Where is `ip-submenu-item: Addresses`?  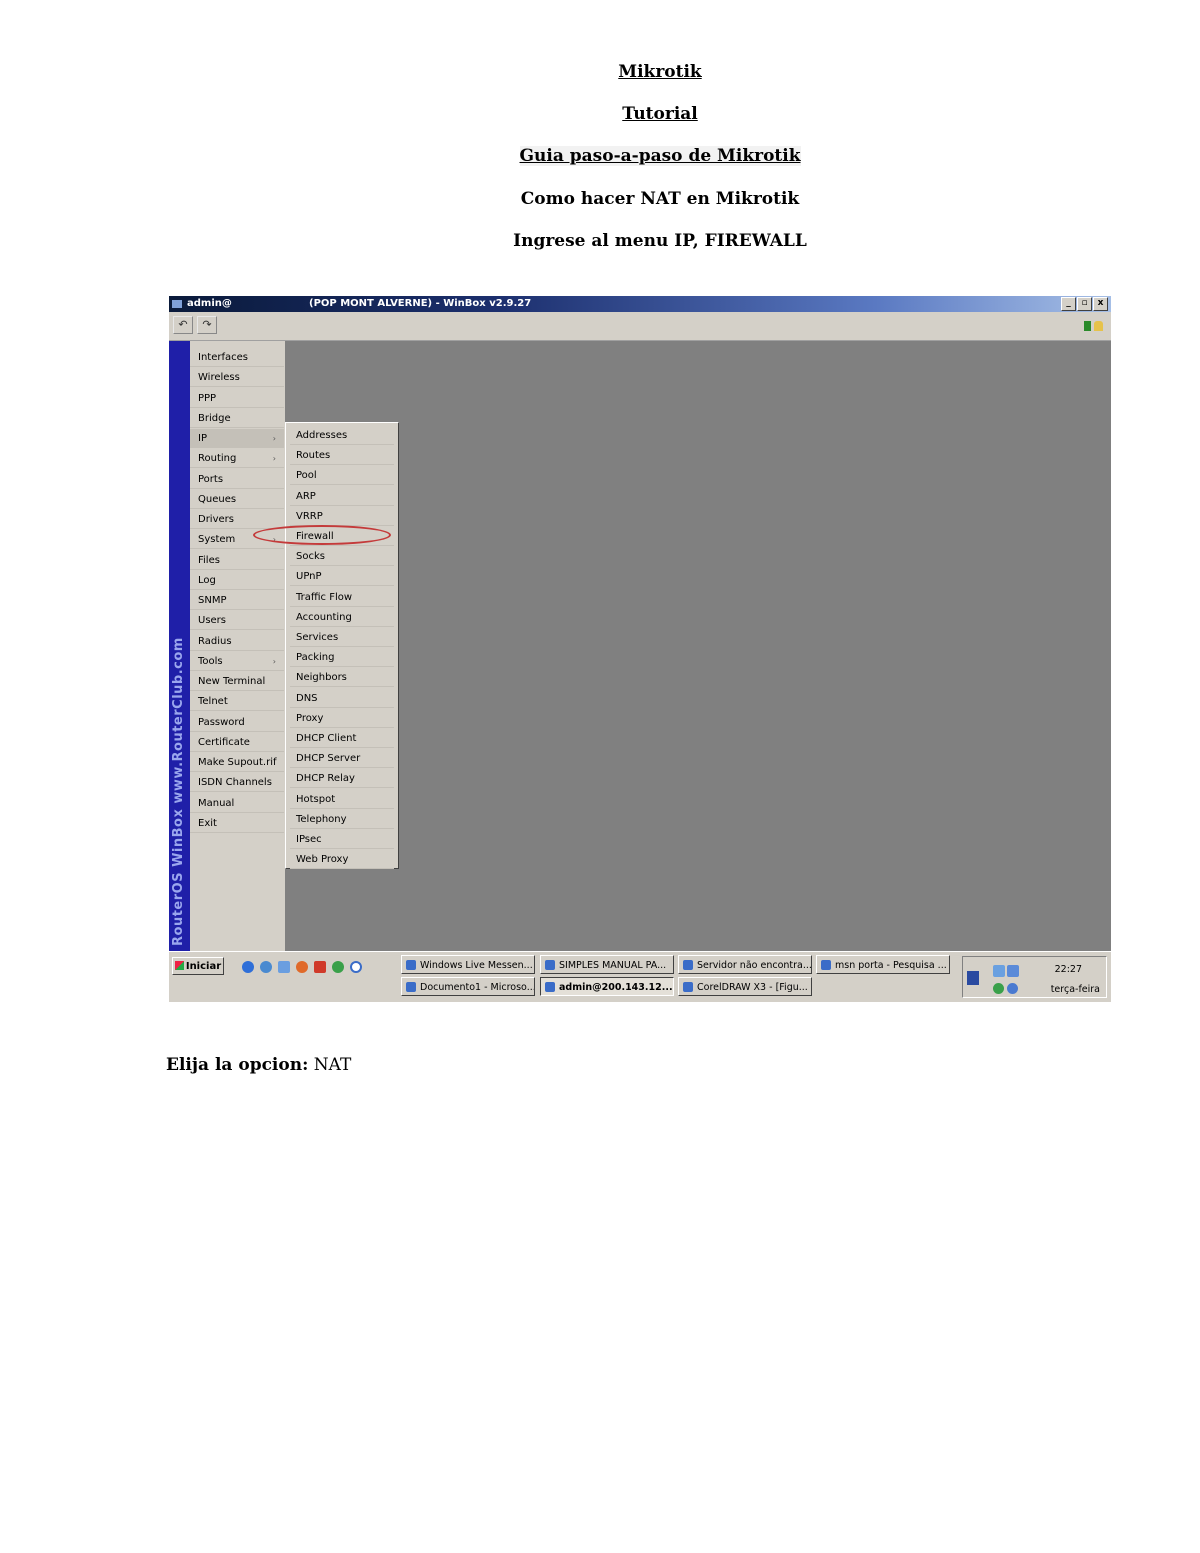
ip-submenu-item: Addresses is located at coordinates (342, 435).